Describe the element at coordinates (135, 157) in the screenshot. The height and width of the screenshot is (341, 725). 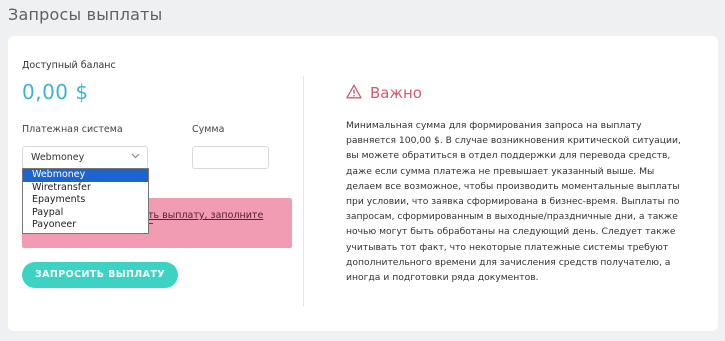
I see `chevron-down-icon` at that location.